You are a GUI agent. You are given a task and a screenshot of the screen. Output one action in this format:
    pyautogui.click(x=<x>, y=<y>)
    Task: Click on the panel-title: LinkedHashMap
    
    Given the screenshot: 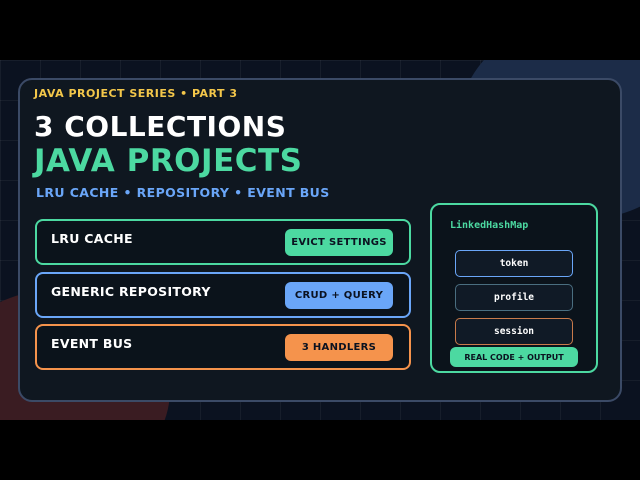 What is the action you would take?
    pyautogui.click(x=489, y=225)
    